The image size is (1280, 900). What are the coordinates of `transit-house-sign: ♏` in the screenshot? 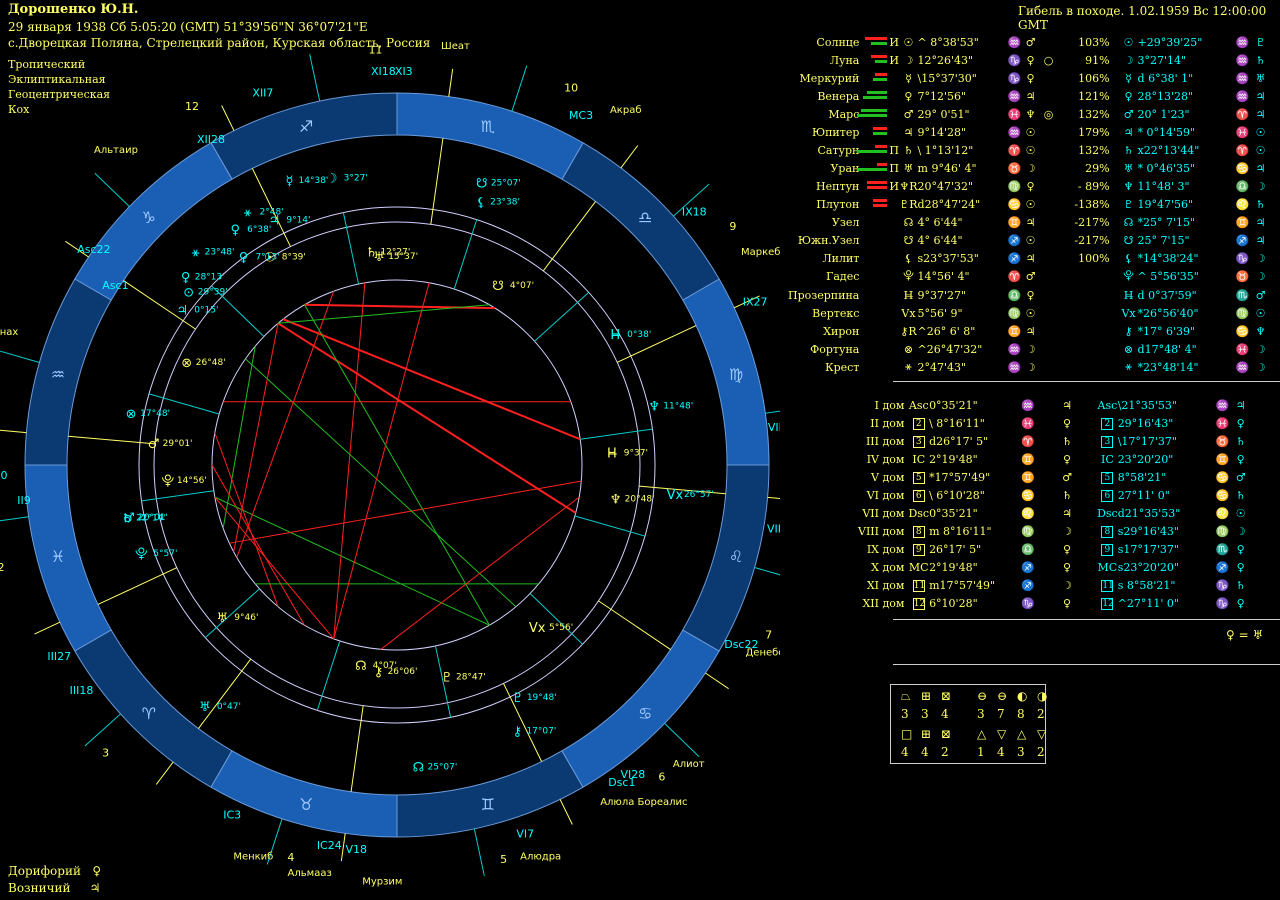 It's located at (1222, 549).